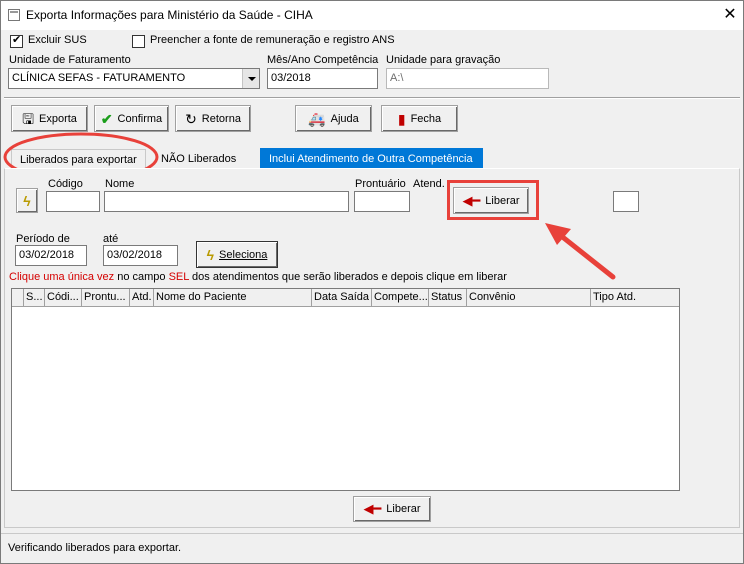 The height and width of the screenshot is (564, 744). I want to click on confirma-label: Confirma, so click(140, 118).